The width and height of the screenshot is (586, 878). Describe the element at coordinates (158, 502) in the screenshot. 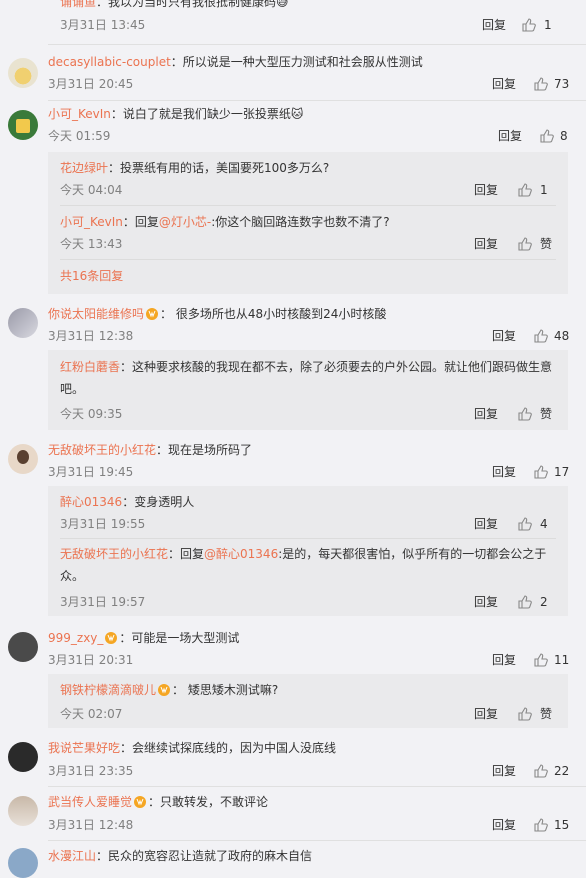

I see `reply-text: ：变身透明人` at that location.